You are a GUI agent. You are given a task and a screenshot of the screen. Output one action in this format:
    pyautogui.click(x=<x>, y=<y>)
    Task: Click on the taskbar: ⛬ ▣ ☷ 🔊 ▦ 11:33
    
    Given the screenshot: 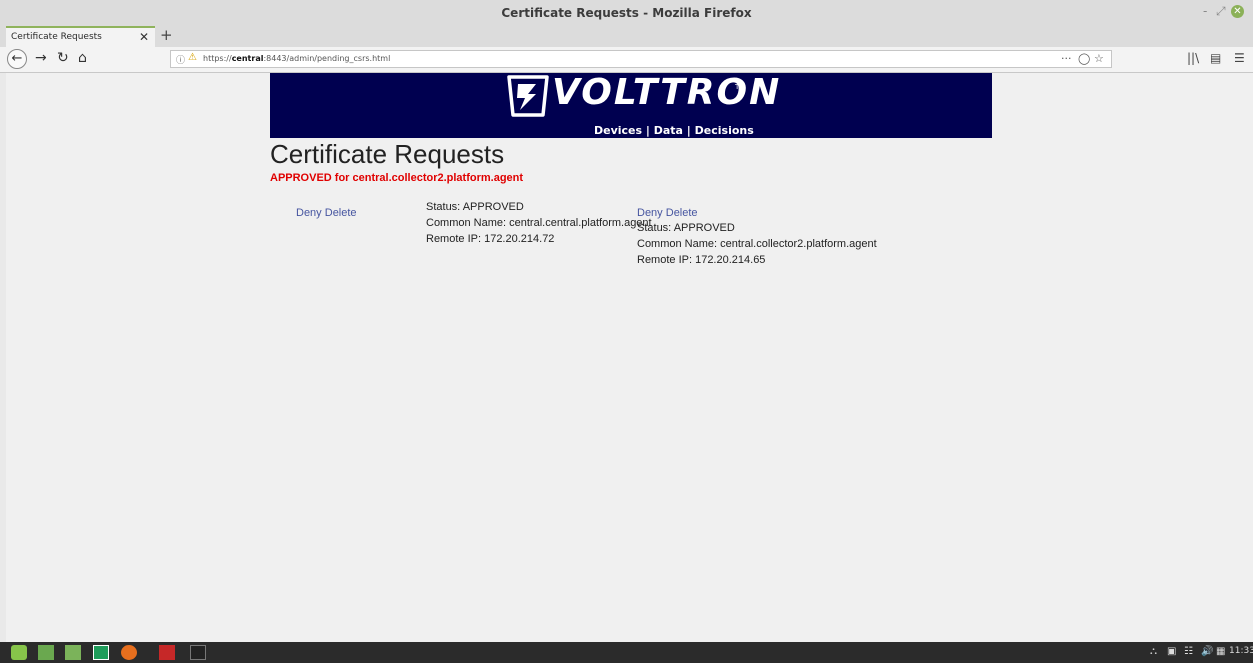 What is the action you would take?
    pyautogui.click(x=626, y=652)
    